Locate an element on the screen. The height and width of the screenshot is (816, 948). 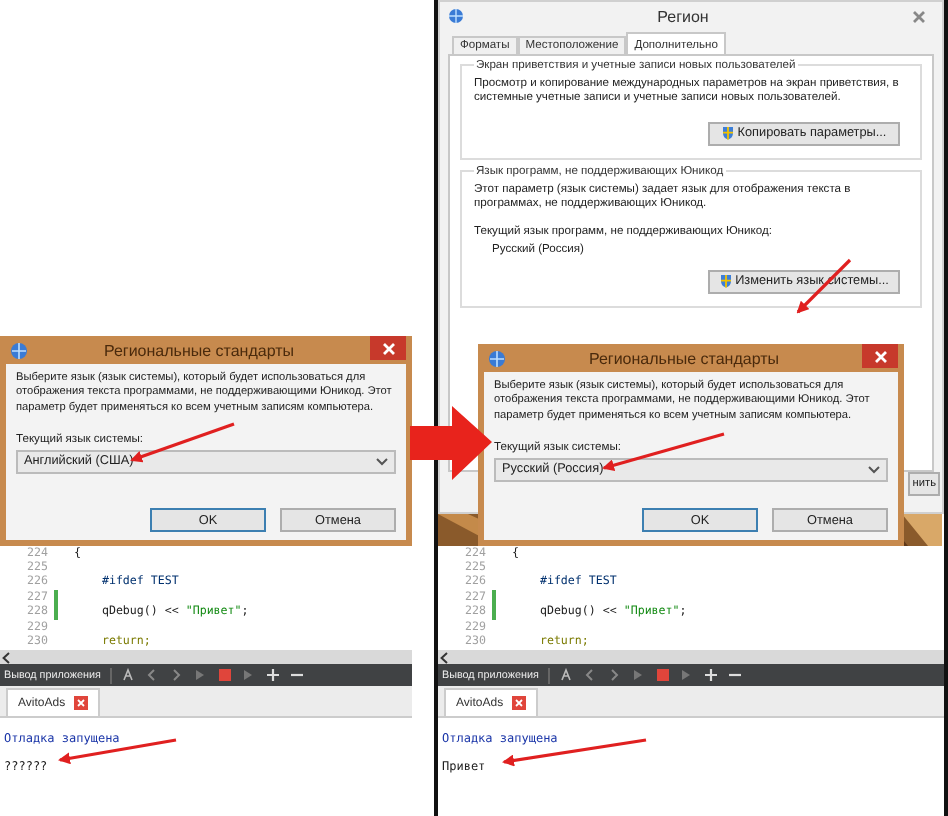
annotation-arrow is located at coordinates (117, 751).